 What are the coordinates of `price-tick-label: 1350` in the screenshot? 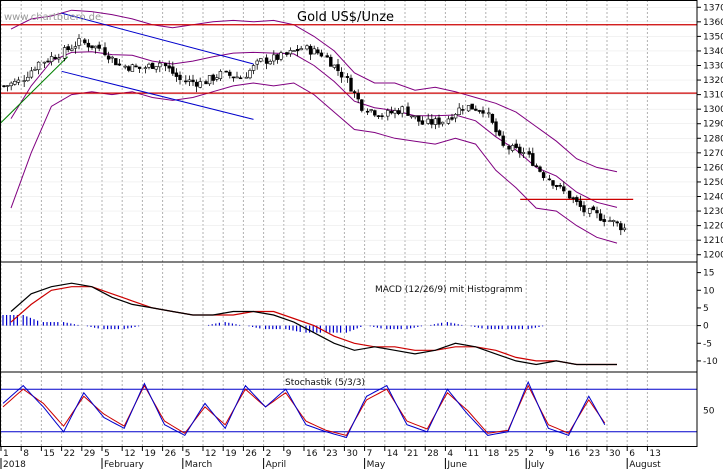 It's located at (713, 37).